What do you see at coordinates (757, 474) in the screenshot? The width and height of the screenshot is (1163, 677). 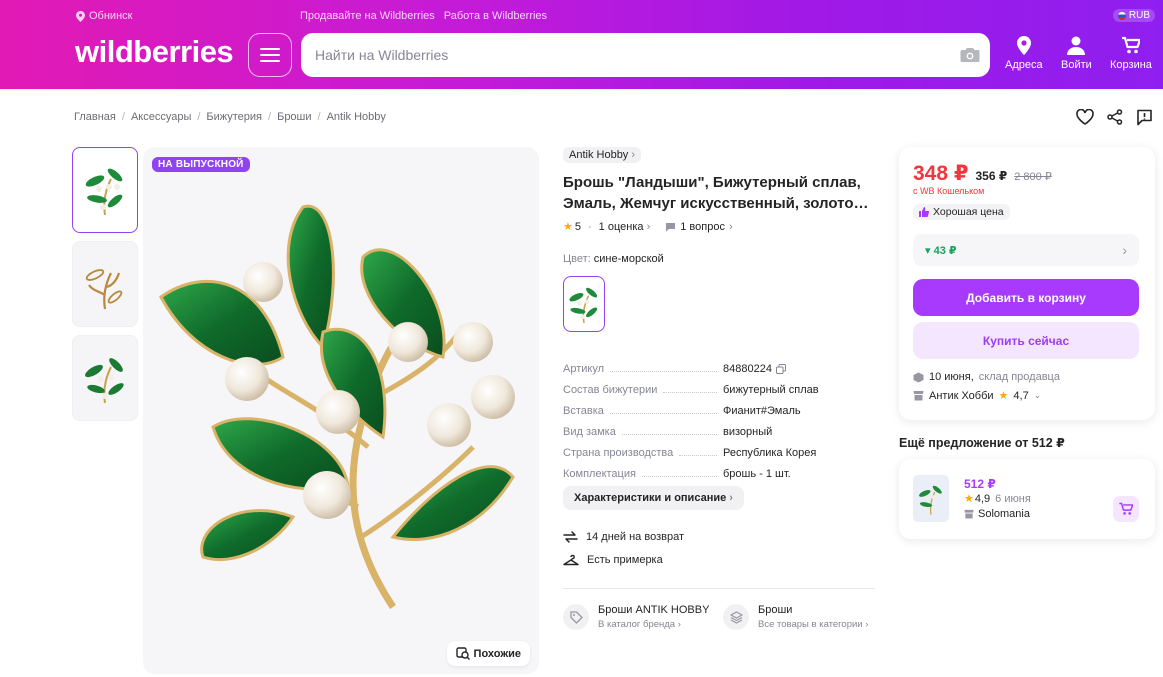 I see `spec-value: брошь - 1 шт.` at bounding box center [757, 474].